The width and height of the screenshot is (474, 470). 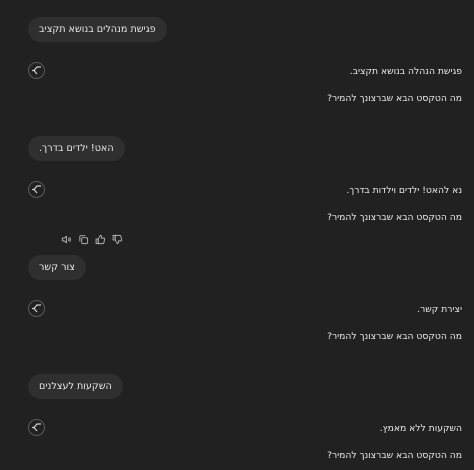 I want to click on user-message-bubble: פגישת מנהלים בנושא תקציב, so click(x=97, y=29).